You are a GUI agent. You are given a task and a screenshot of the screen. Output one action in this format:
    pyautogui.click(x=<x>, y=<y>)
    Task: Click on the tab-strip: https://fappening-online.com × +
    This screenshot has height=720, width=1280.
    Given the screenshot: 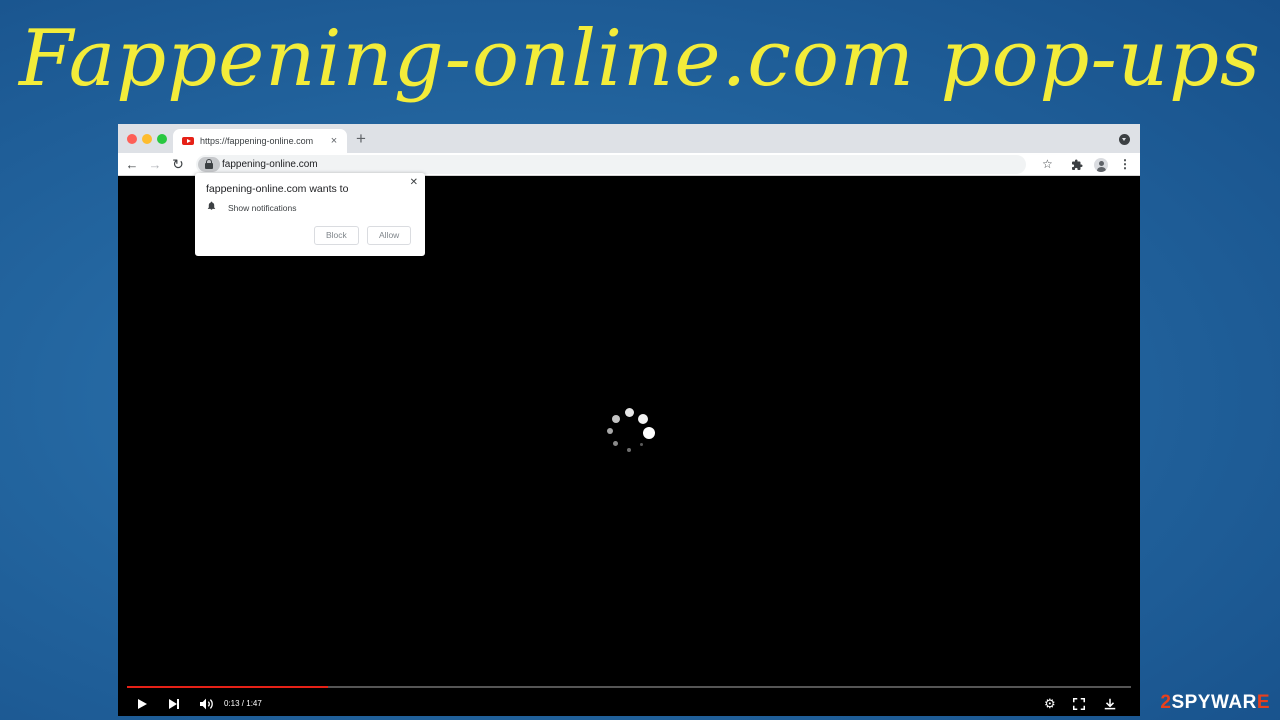 What is the action you would take?
    pyautogui.click(x=629, y=138)
    